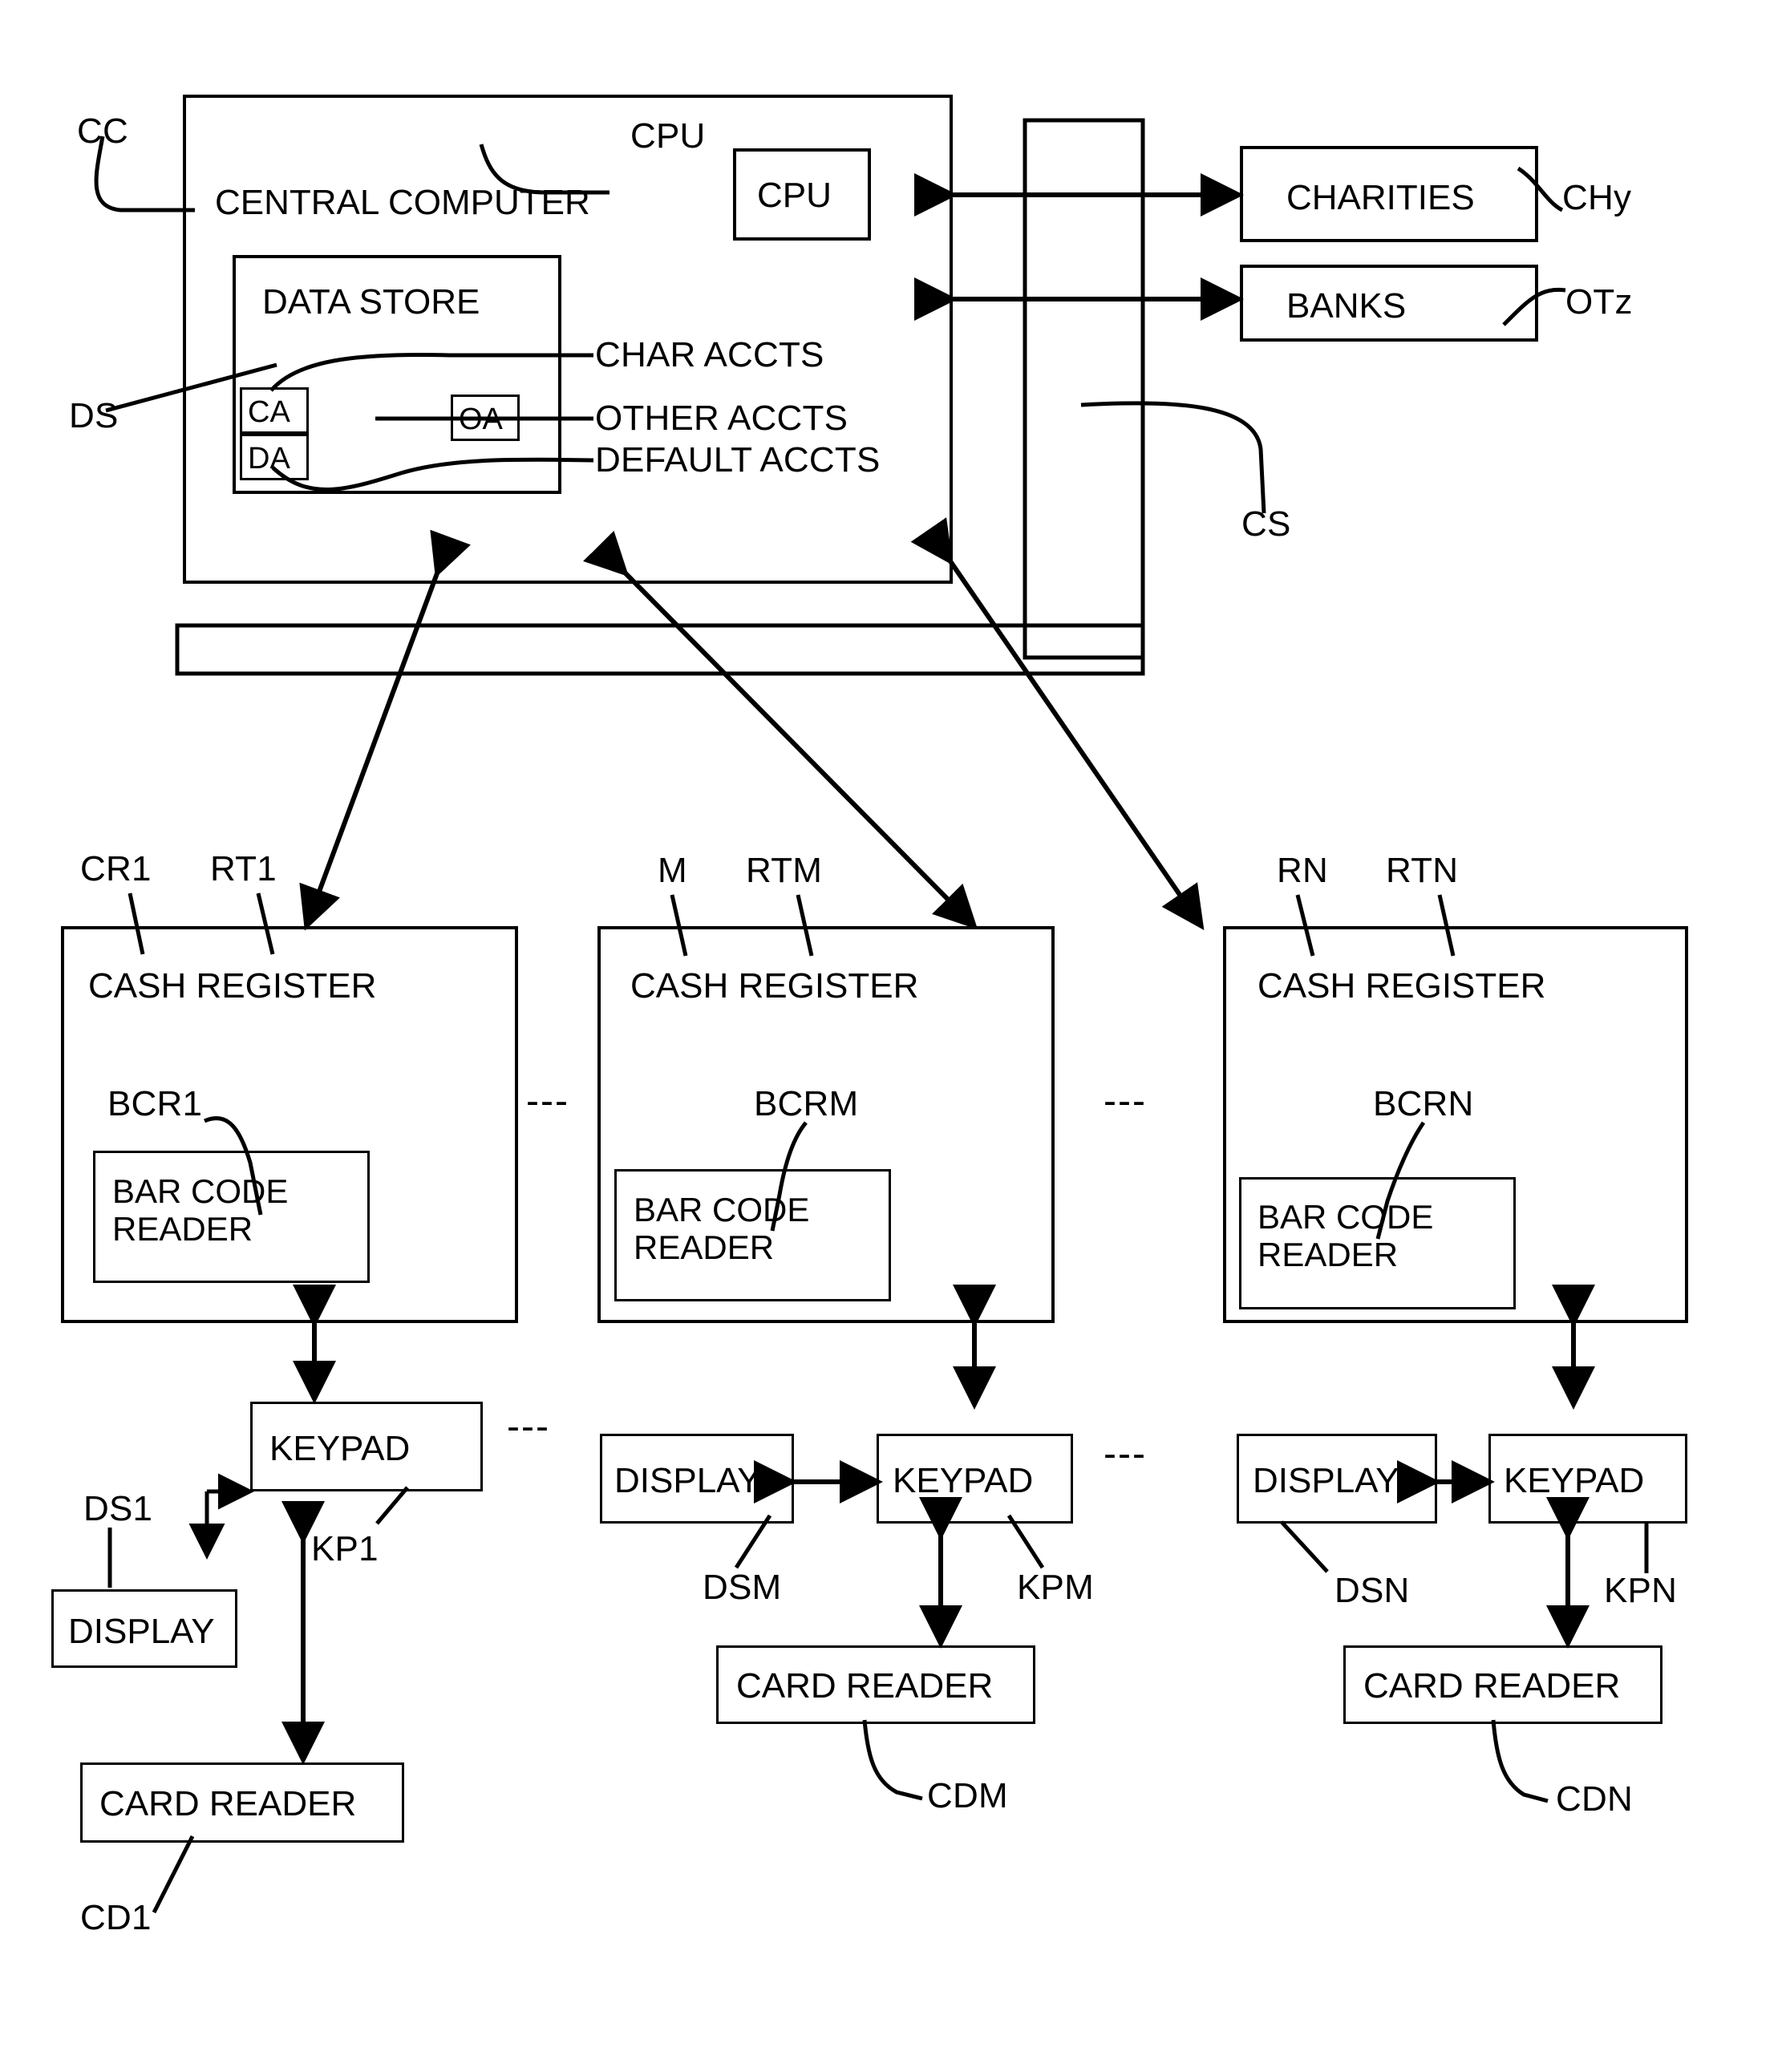 This screenshot has width=1786, height=2072. What do you see at coordinates (963, 1480) in the screenshot?
I see `keypad-m-label: KEYPAD` at bounding box center [963, 1480].